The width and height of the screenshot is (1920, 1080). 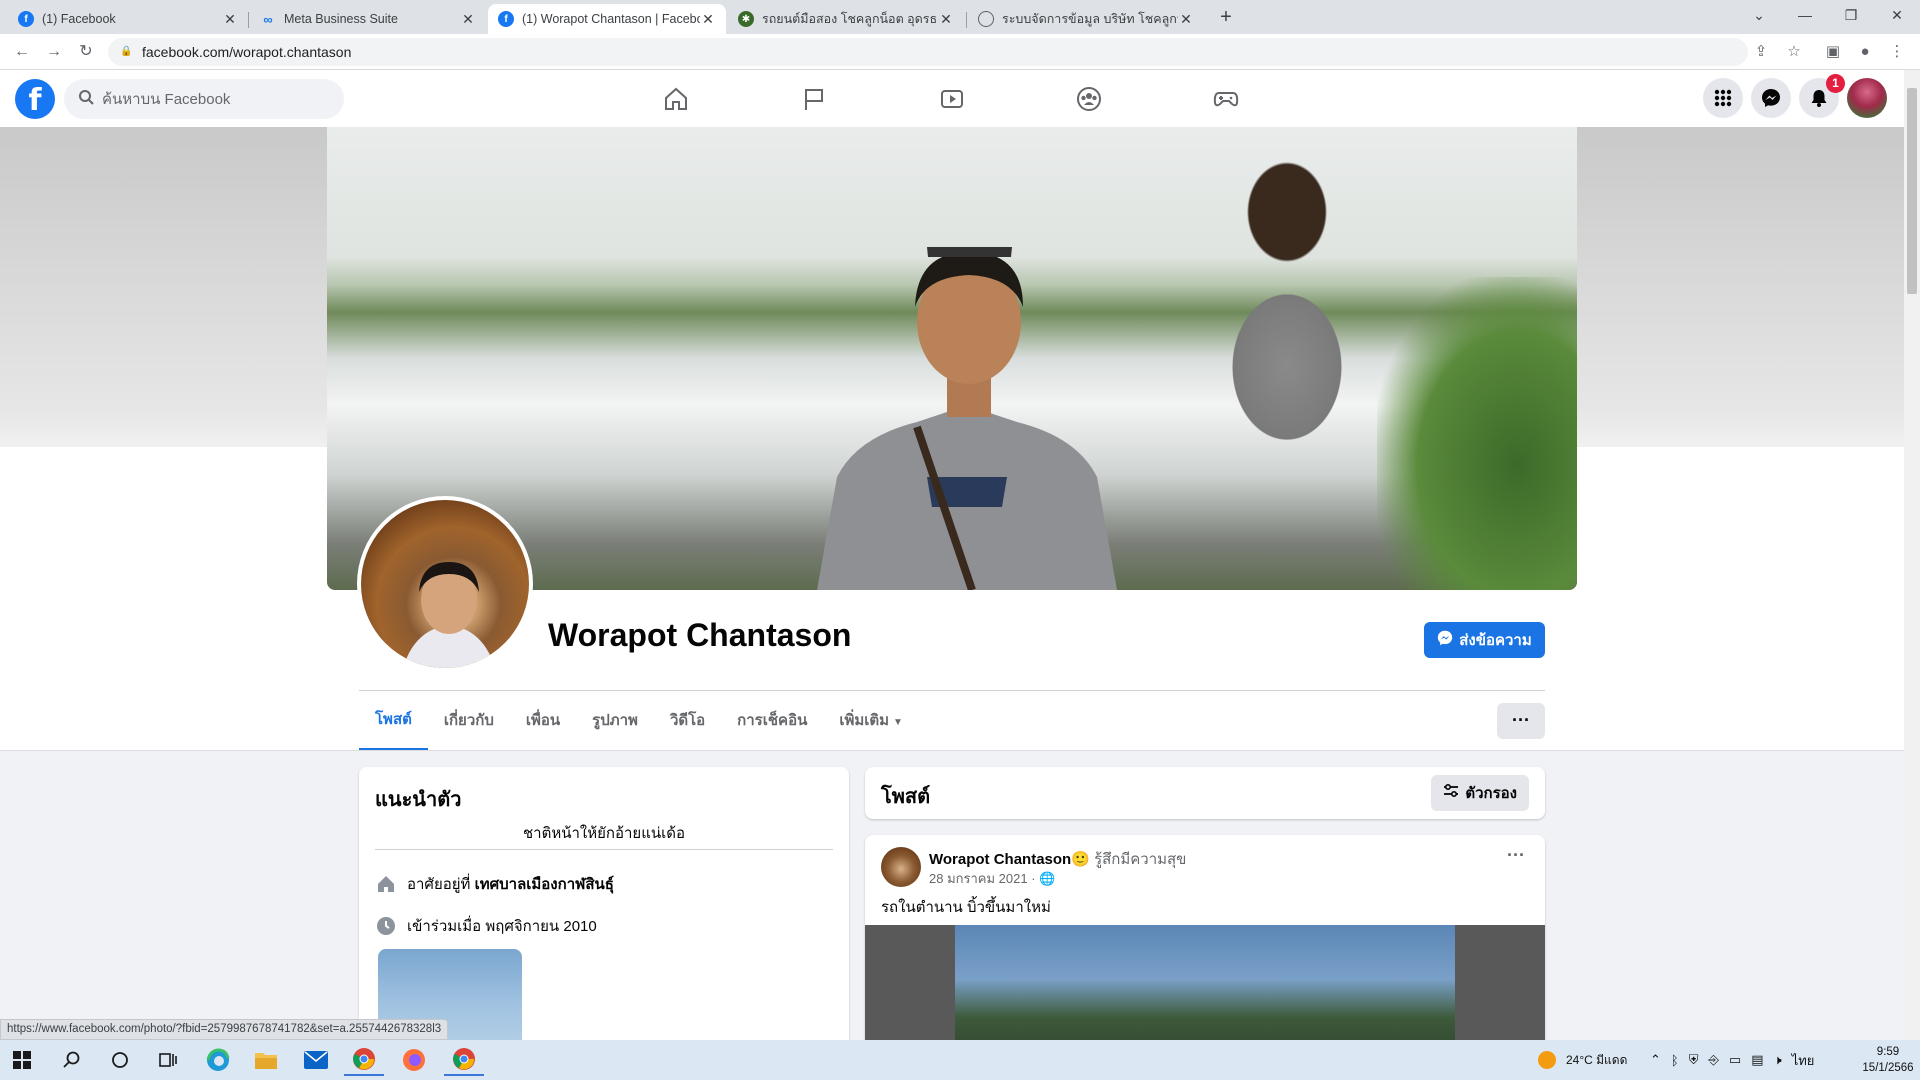 I want to click on lock-icon: 🔒, so click(x=126, y=52).